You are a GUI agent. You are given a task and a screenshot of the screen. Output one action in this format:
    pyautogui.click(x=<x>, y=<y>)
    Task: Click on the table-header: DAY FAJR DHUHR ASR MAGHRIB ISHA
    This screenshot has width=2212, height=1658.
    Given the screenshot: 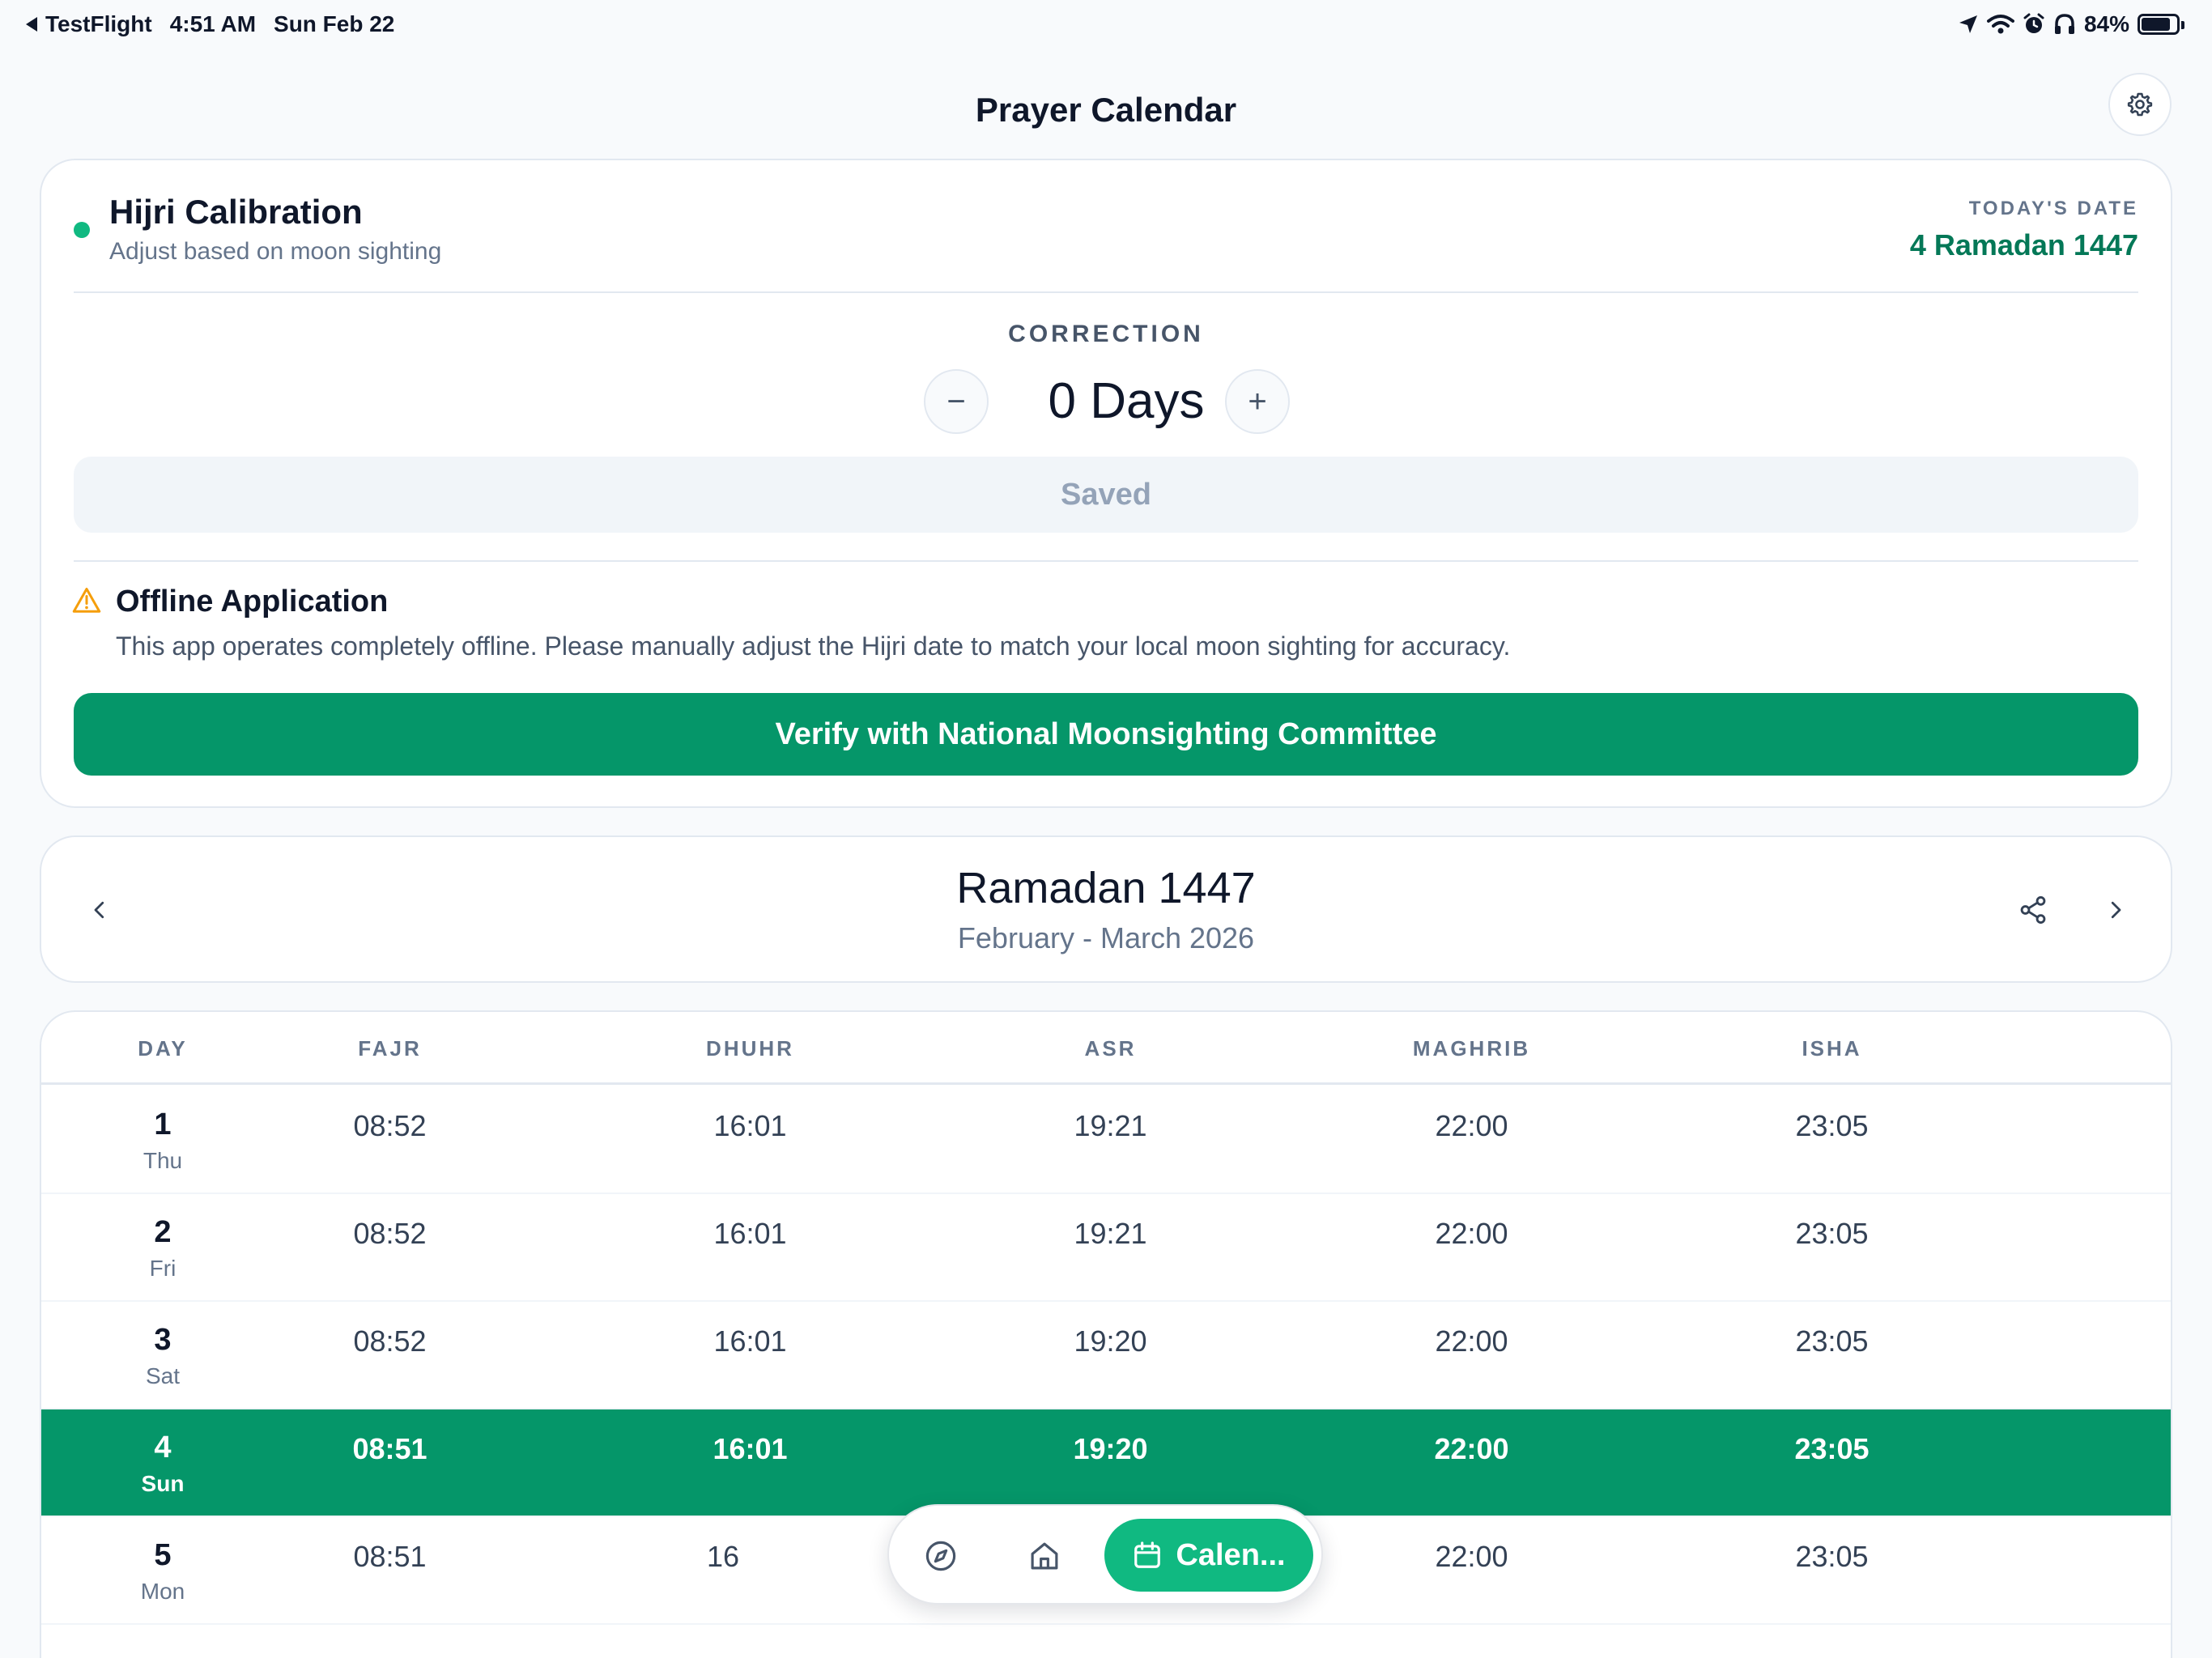 What is the action you would take?
    pyautogui.click(x=1106, y=1048)
    